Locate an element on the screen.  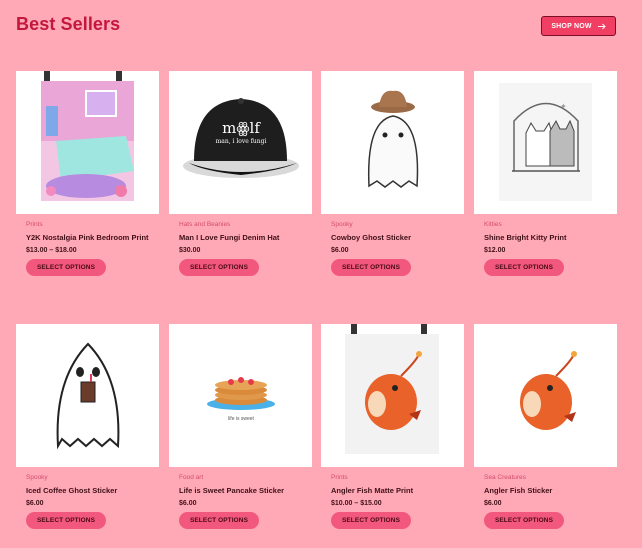
product-image: life is sweet is located at coordinates (240, 395).